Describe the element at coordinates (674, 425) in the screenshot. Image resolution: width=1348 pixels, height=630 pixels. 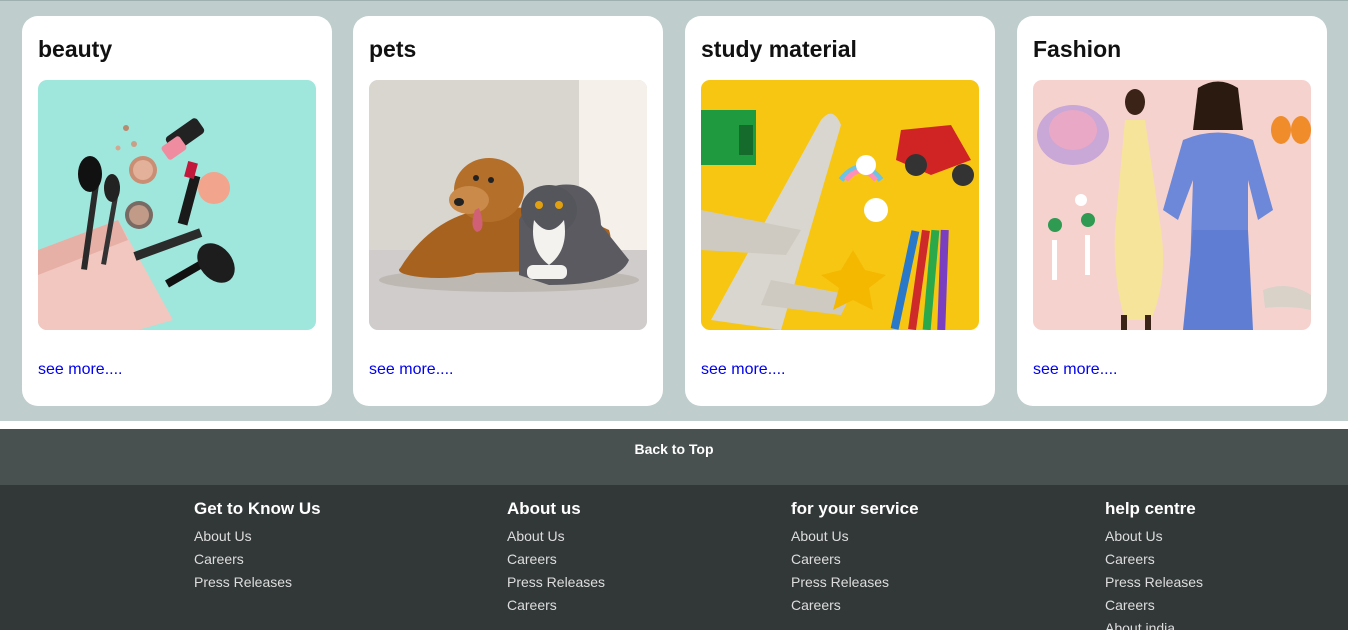
I see `section-divider` at that location.